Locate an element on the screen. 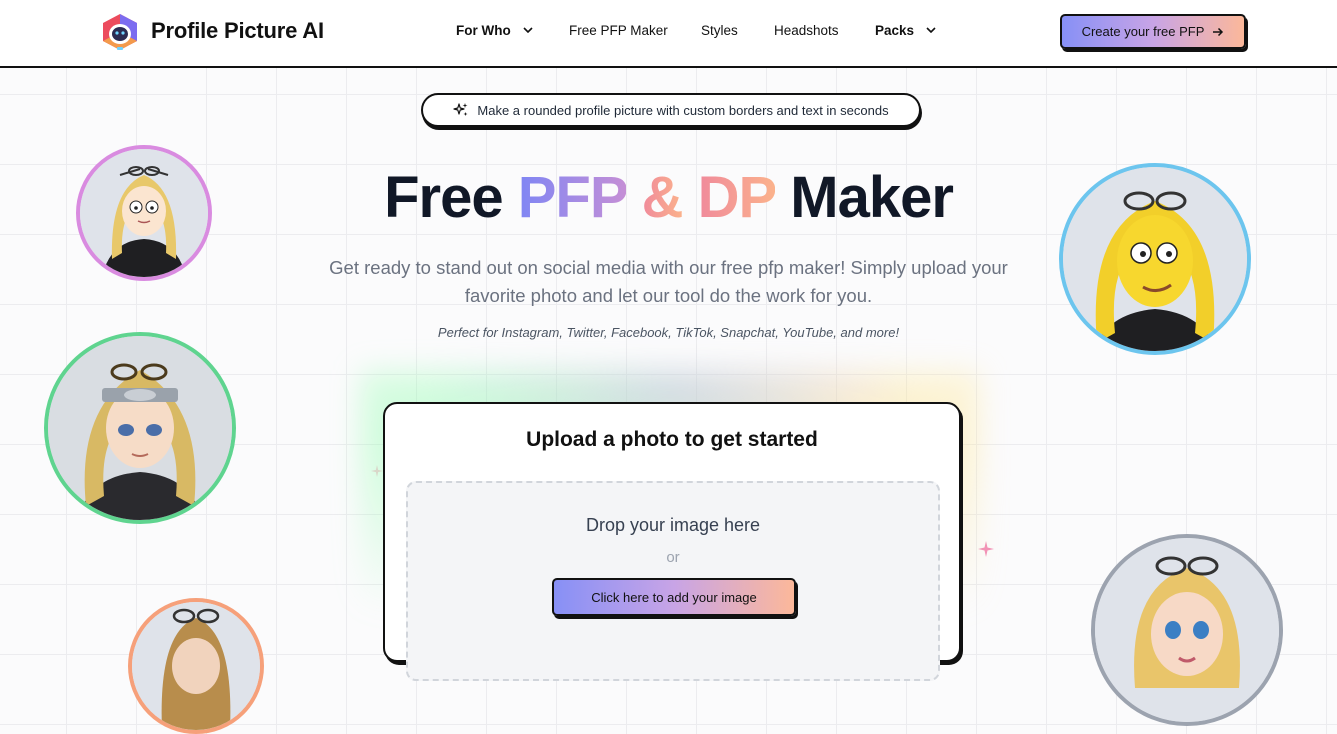 This screenshot has width=1337, height=734. yellow-cartoon-avatar-image is located at coordinates (1155, 259).